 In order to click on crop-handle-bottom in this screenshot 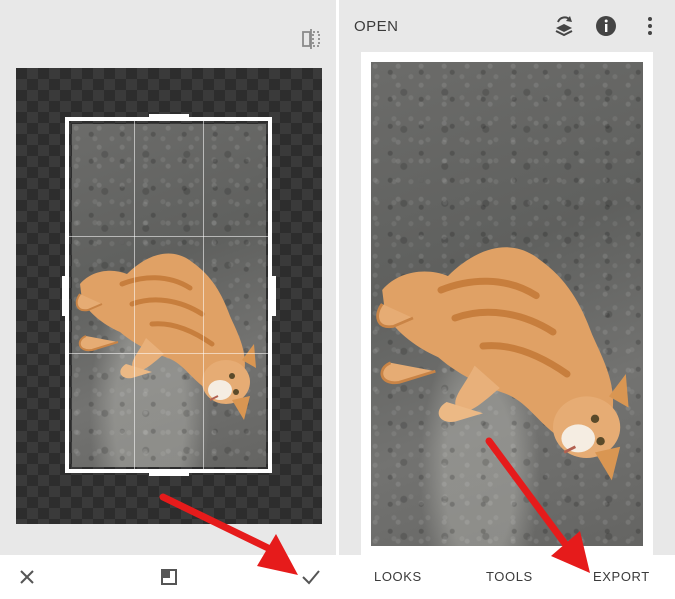, I will do `click(169, 473)`.